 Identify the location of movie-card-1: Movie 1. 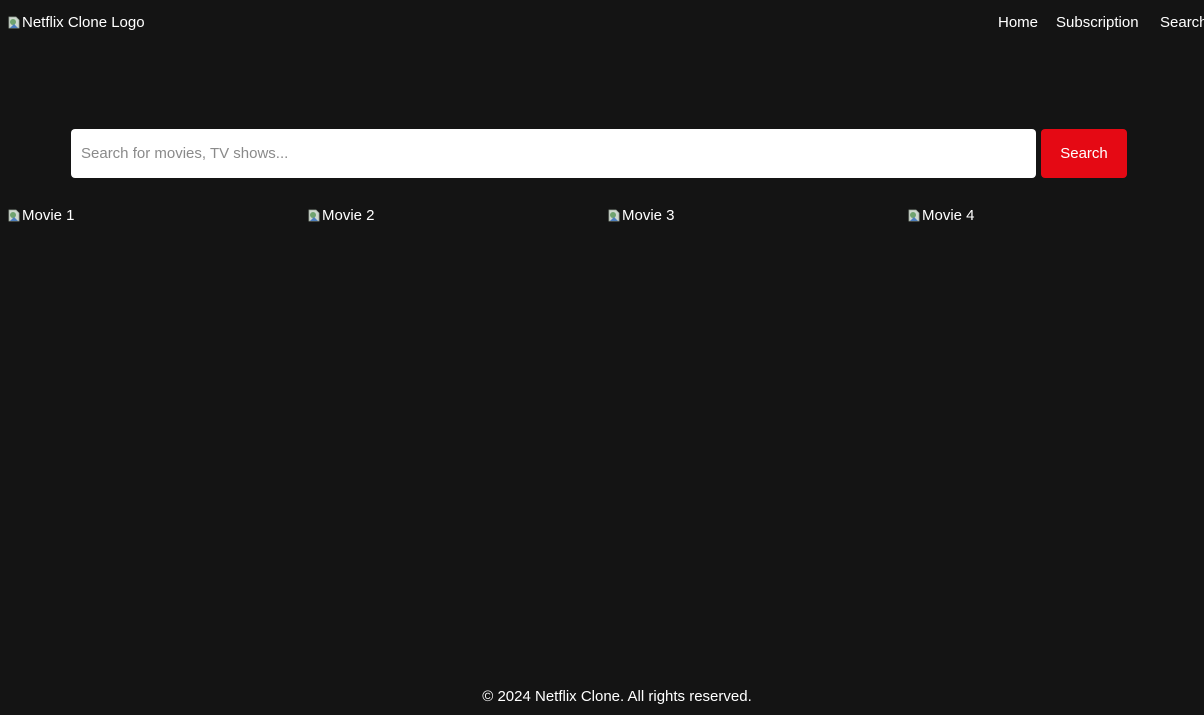
(41, 215).